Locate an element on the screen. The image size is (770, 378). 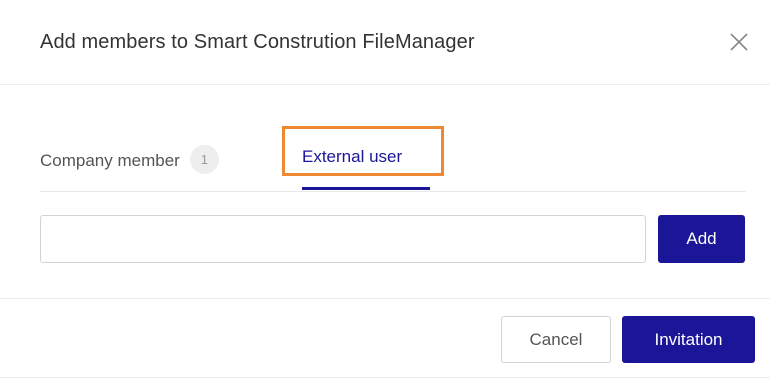
cancel-button: Cancel is located at coordinates (556, 339).